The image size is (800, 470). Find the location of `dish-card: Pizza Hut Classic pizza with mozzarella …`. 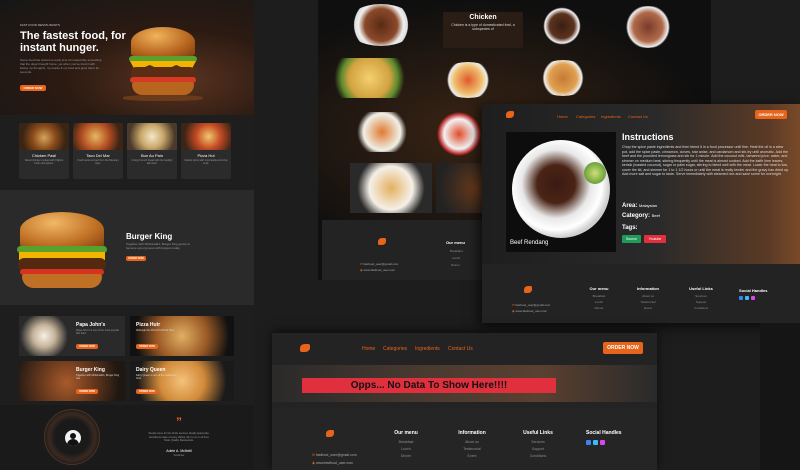

dish-card: Pizza Hut Classic pizza with mozzarella … is located at coordinates (206, 151).